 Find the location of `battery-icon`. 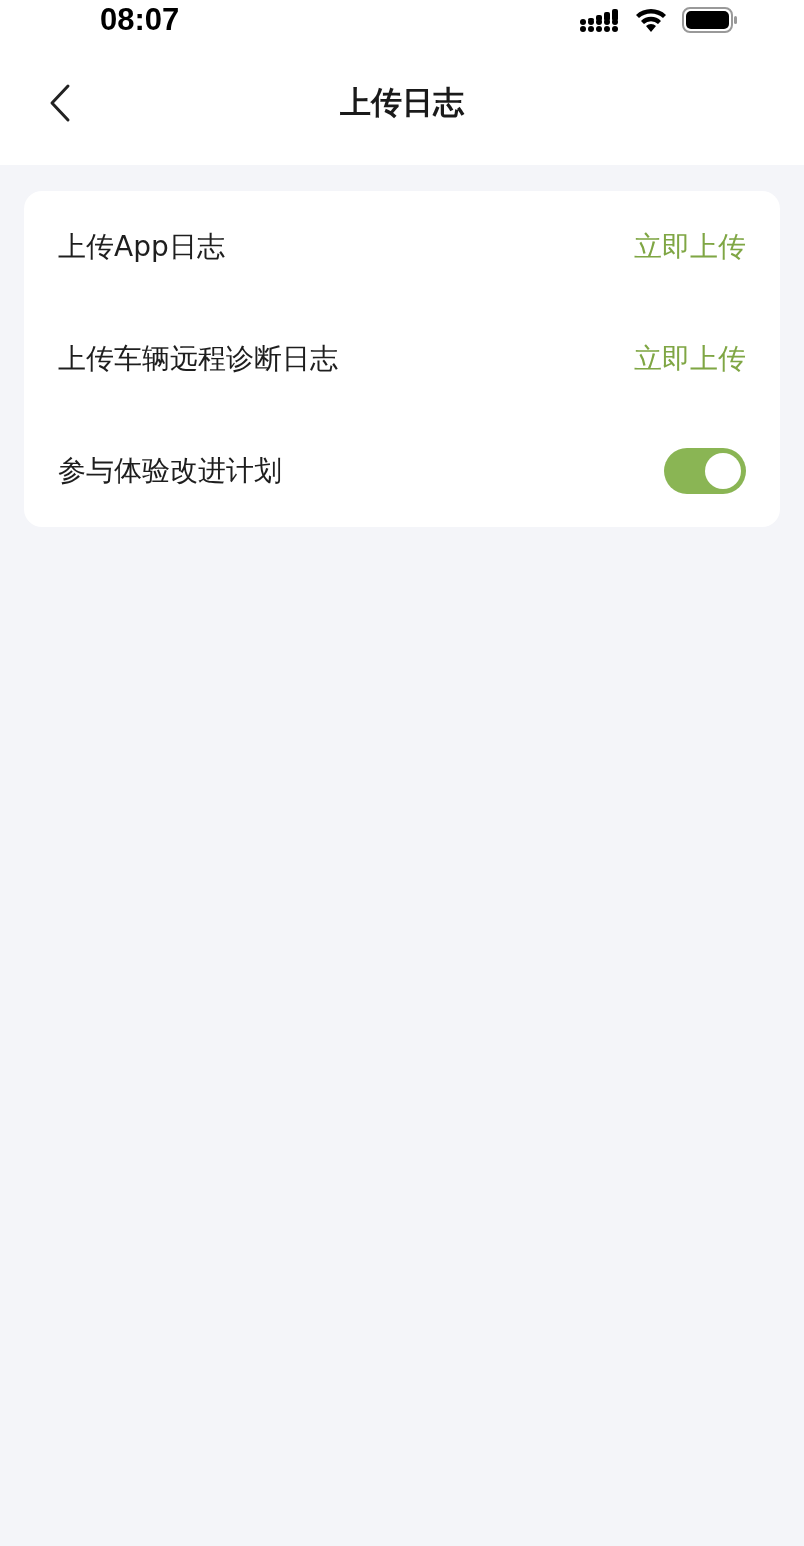

battery-icon is located at coordinates (710, 20).